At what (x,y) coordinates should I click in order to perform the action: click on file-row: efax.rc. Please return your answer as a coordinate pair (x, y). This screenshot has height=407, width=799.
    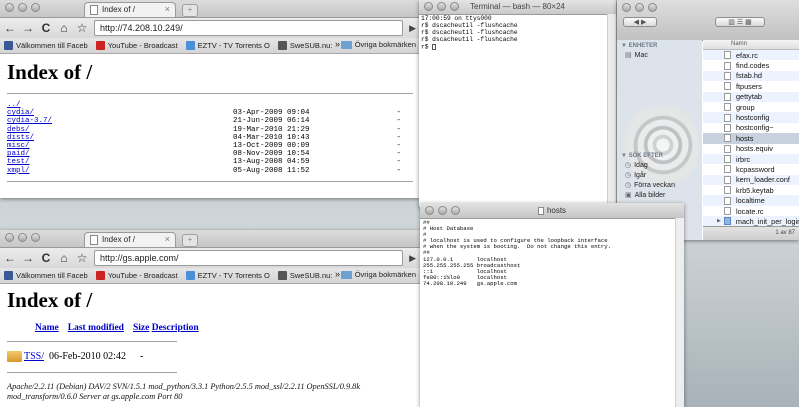
    Looking at the image, I should click on (751, 55).